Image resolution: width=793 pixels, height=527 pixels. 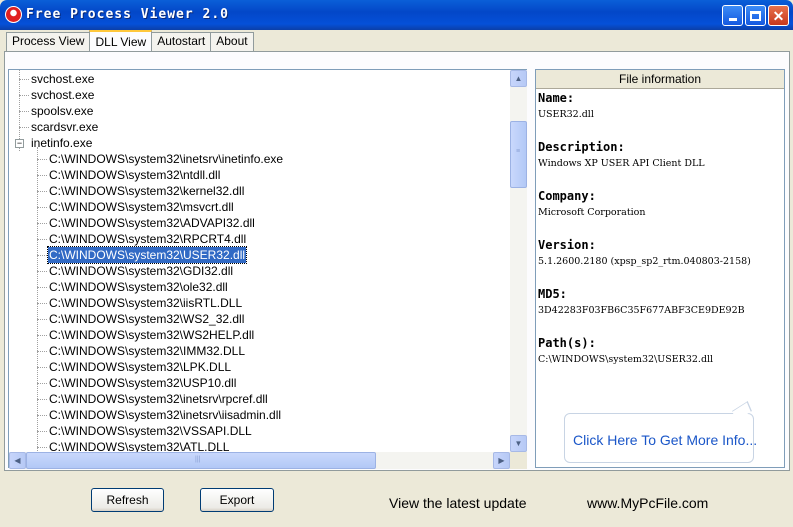 What do you see at coordinates (552, 294) in the screenshot?
I see `info-label: MD5:` at bounding box center [552, 294].